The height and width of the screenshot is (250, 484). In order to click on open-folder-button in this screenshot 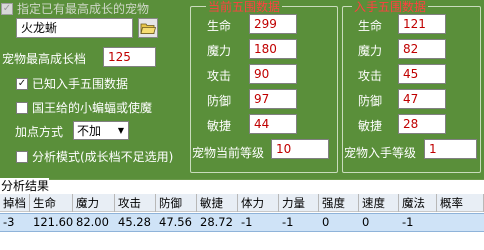, I will do `click(148, 28)`.